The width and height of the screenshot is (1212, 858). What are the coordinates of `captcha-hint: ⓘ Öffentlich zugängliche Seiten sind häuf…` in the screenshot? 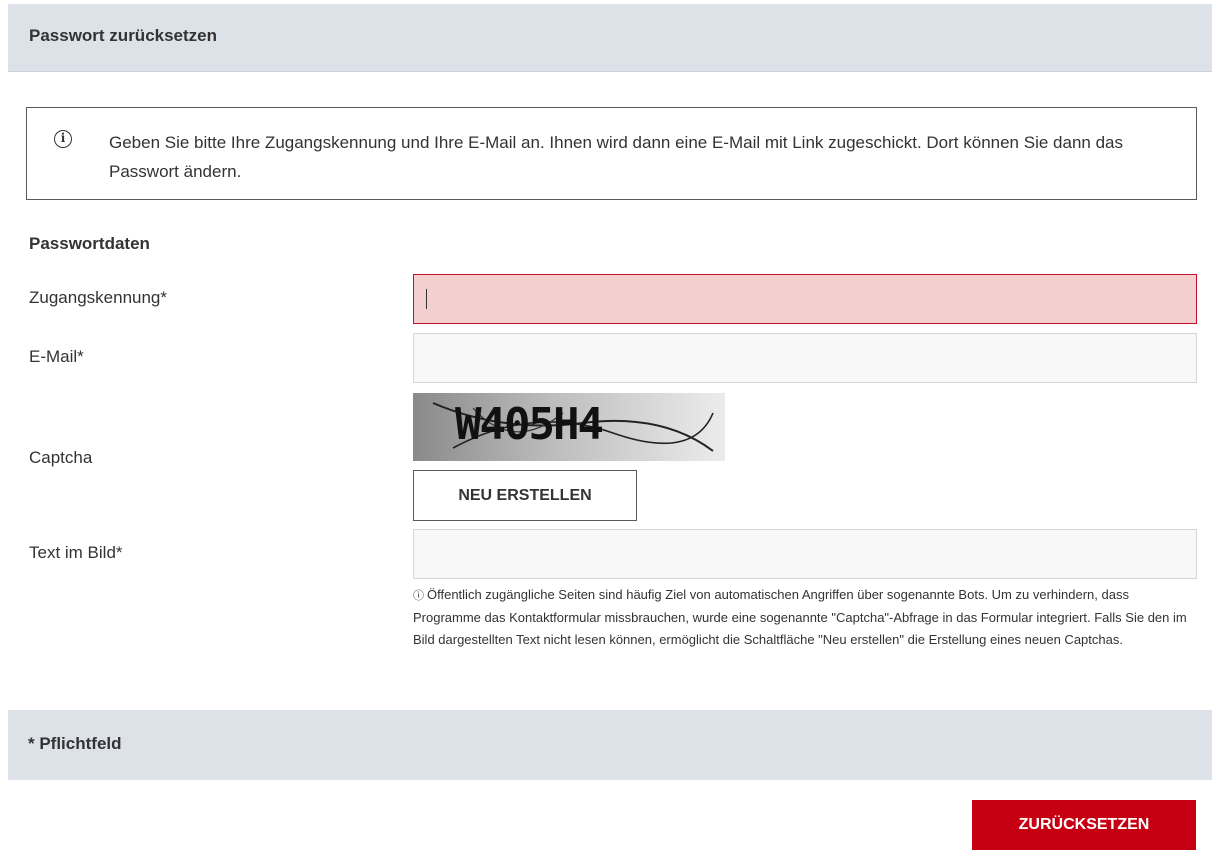 It's located at (803, 617).